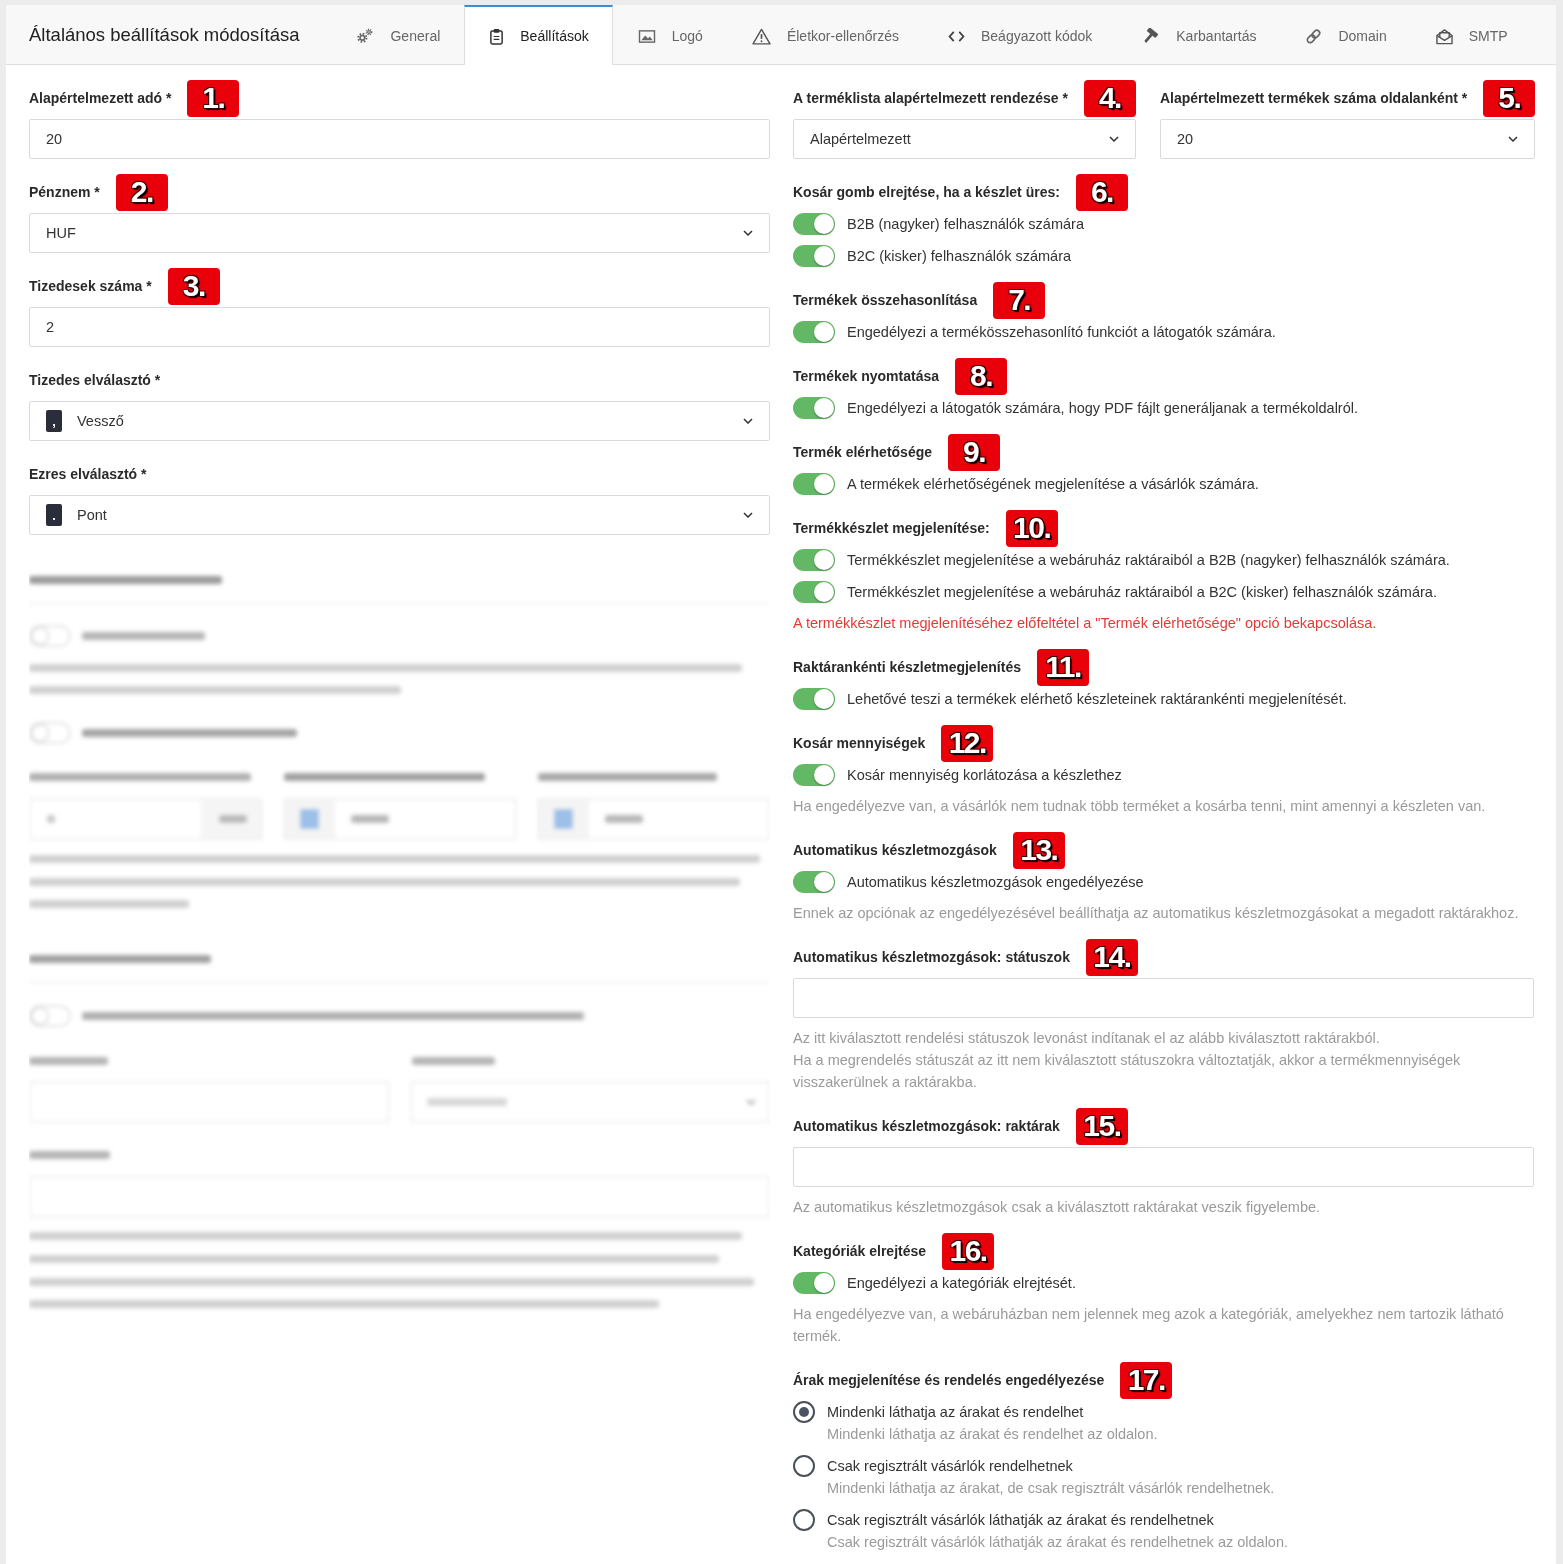 This screenshot has height=1564, width=1563. What do you see at coordinates (961, 1283) in the screenshot?
I see `toggle-label: Engedélyezi a kategóriák elrejtését.` at bounding box center [961, 1283].